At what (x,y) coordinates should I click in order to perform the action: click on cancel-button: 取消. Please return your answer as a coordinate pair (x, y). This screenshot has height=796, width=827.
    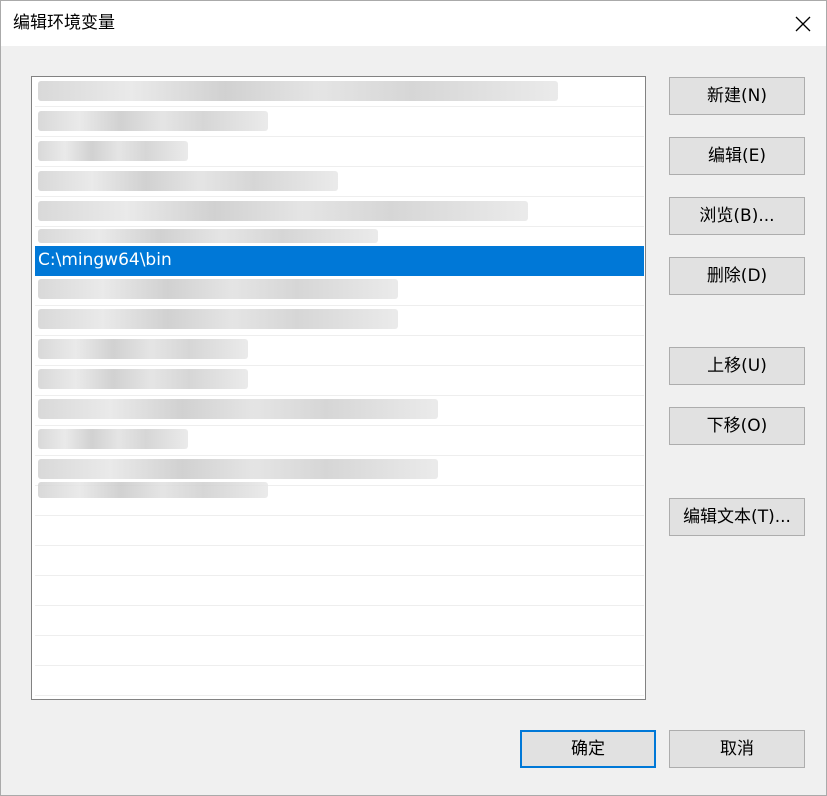
    Looking at the image, I should click on (737, 749).